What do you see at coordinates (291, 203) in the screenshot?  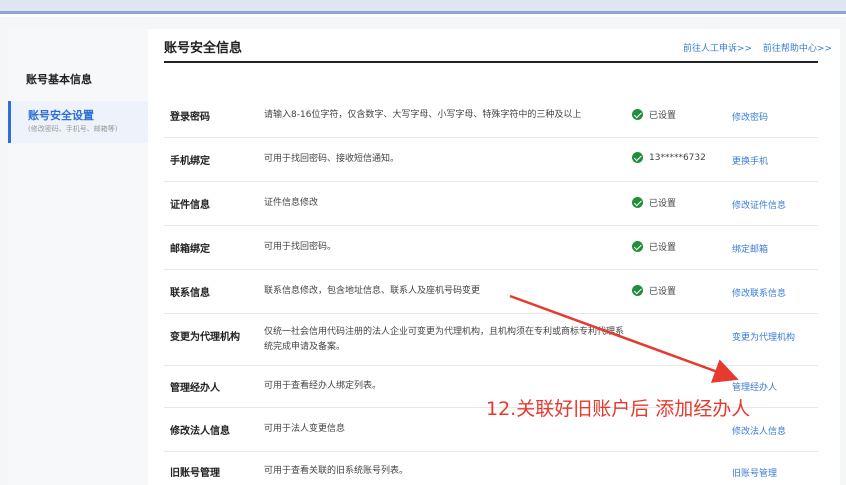 I see `row-desc: 证件信息修改` at bounding box center [291, 203].